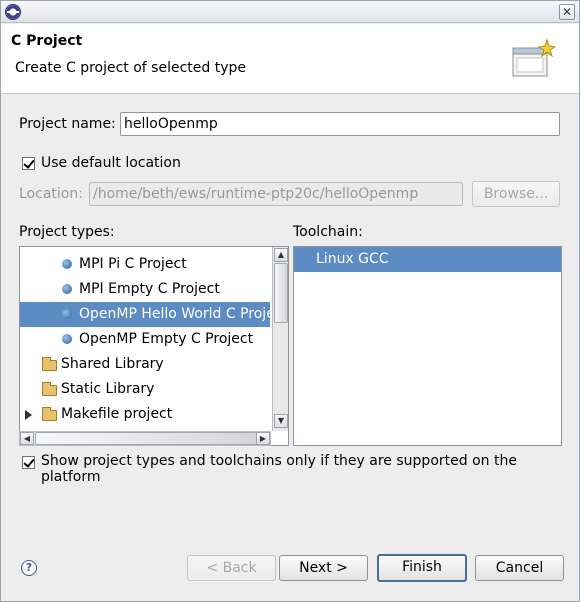 The height and width of the screenshot is (602, 580). I want to click on tree-item-mpi-pi: MPI Pi C Project, so click(145, 264).